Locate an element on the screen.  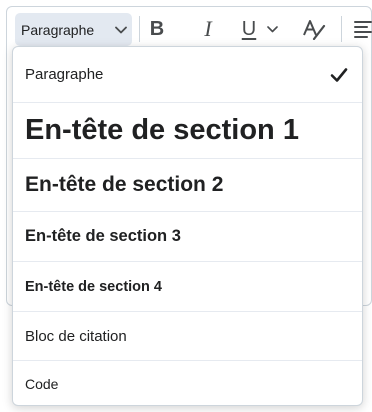
italic-button: I is located at coordinates (208, 29).